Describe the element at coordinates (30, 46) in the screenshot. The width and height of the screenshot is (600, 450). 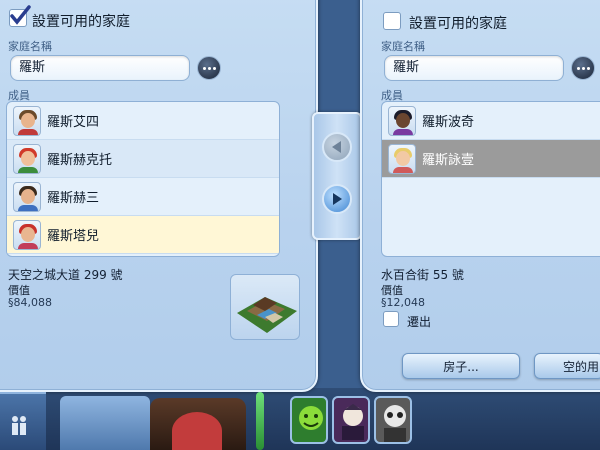
I see `left-family-name-label: 家庭名稱` at that location.